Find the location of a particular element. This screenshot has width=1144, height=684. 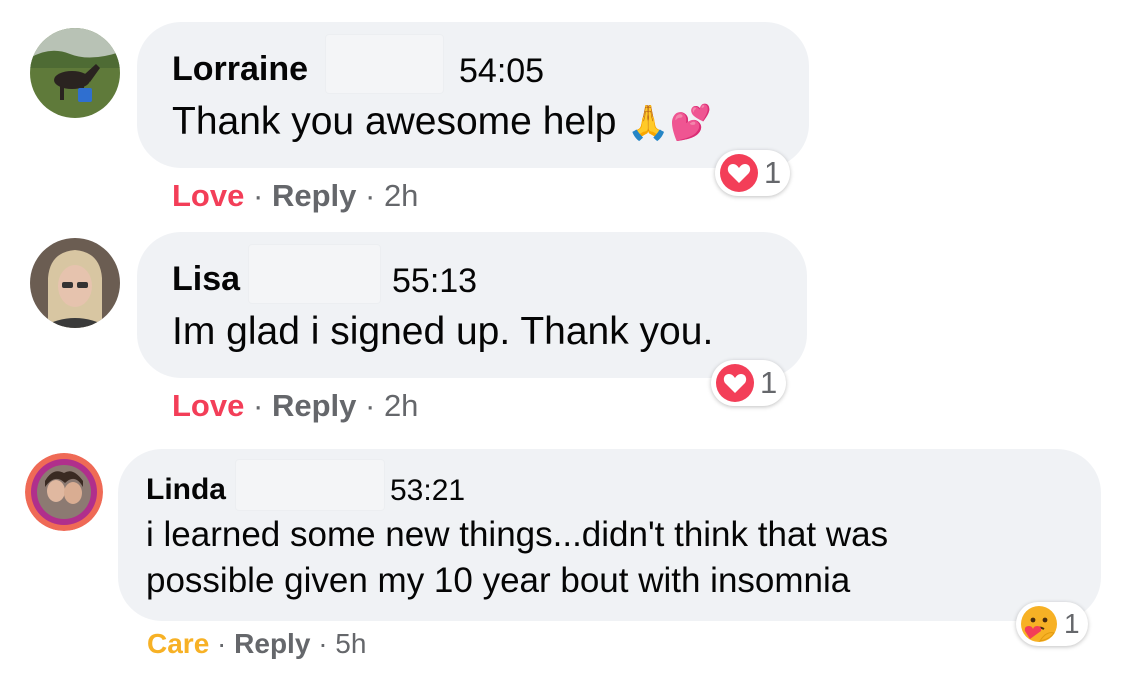

comment-age: 5h is located at coordinates (350, 643).